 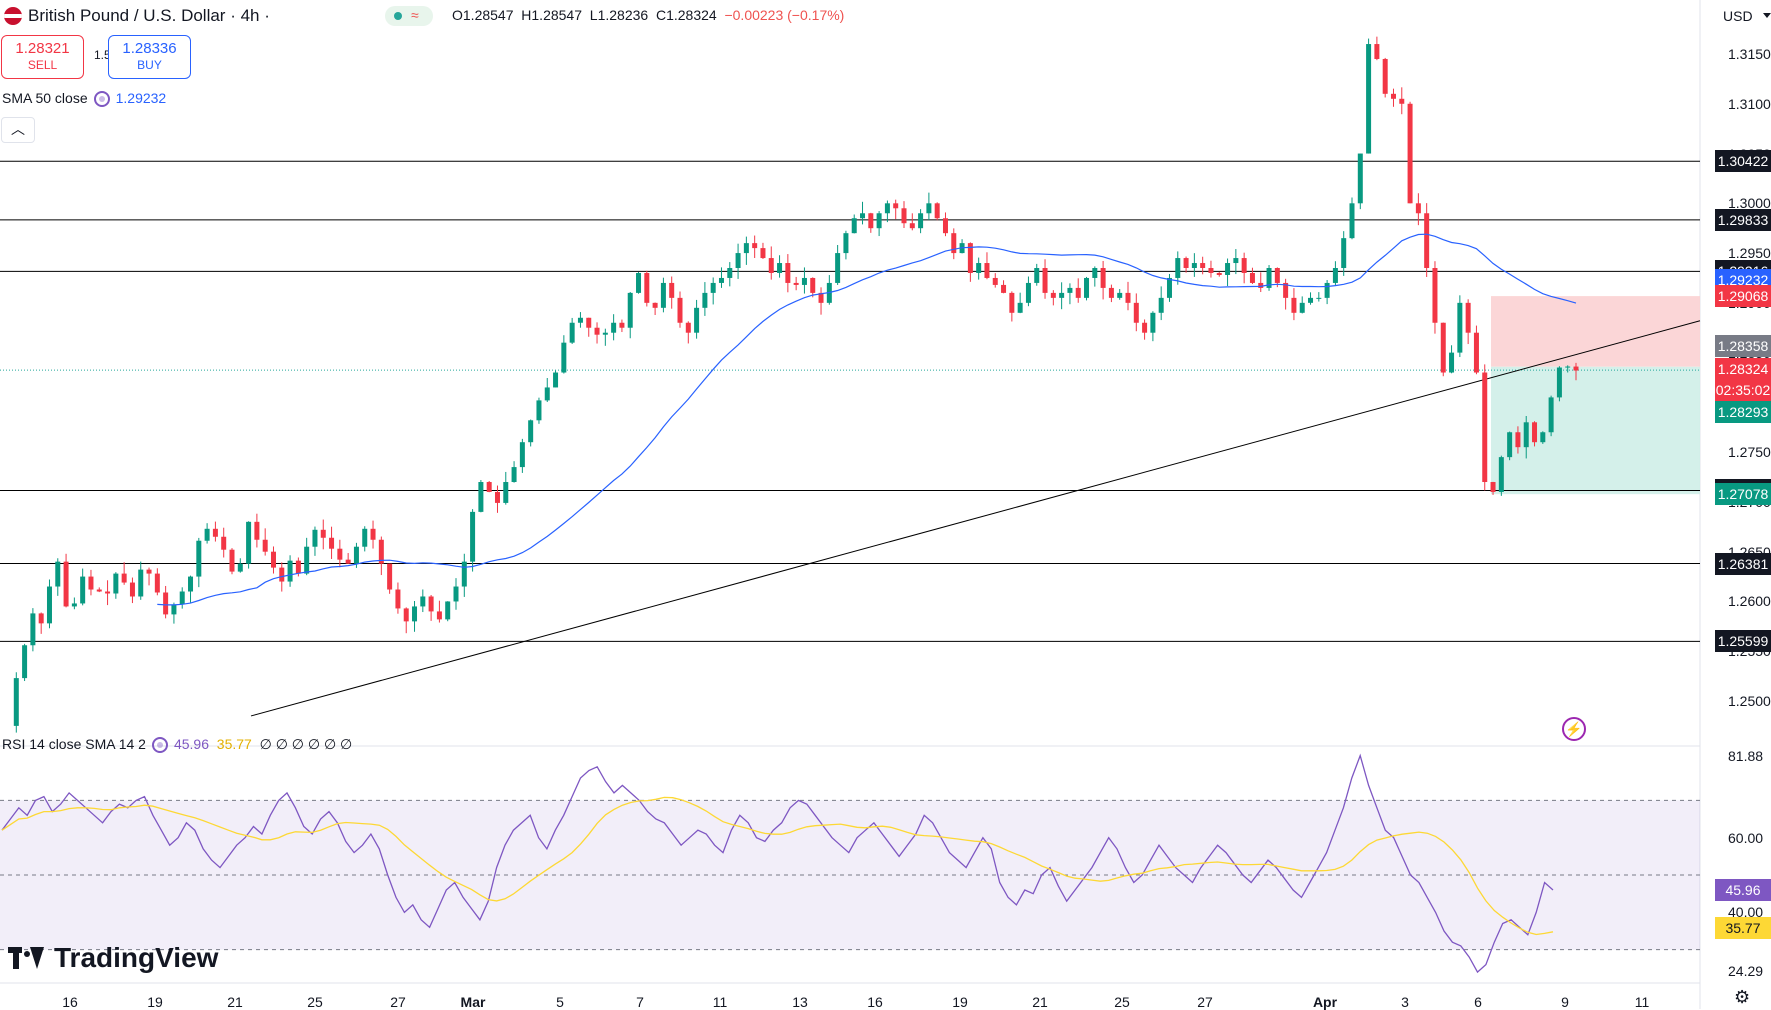 I want to click on ohlc-low: L1.28236, so click(x=619, y=15).